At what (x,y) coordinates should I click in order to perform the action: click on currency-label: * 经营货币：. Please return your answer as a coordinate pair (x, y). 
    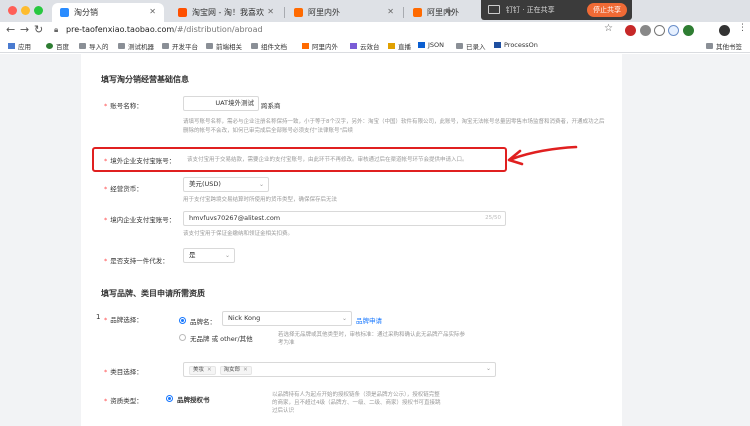
    Looking at the image, I should click on (123, 189).